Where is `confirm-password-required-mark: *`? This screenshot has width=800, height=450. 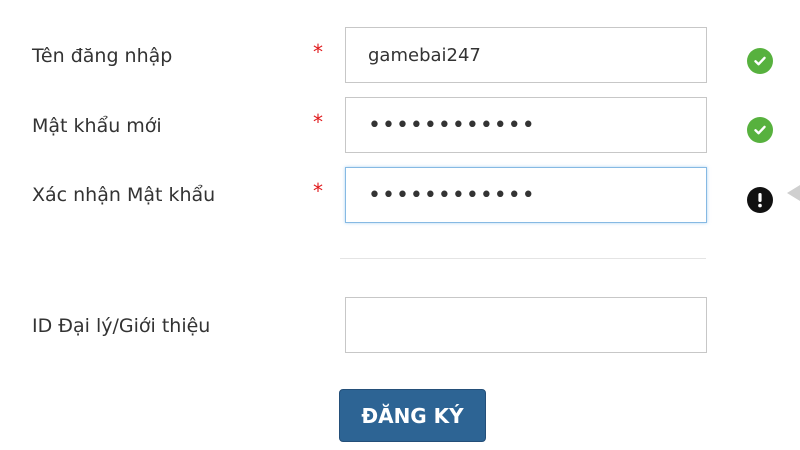 confirm-password-required-mark: * is located at coordinates (318, 191).